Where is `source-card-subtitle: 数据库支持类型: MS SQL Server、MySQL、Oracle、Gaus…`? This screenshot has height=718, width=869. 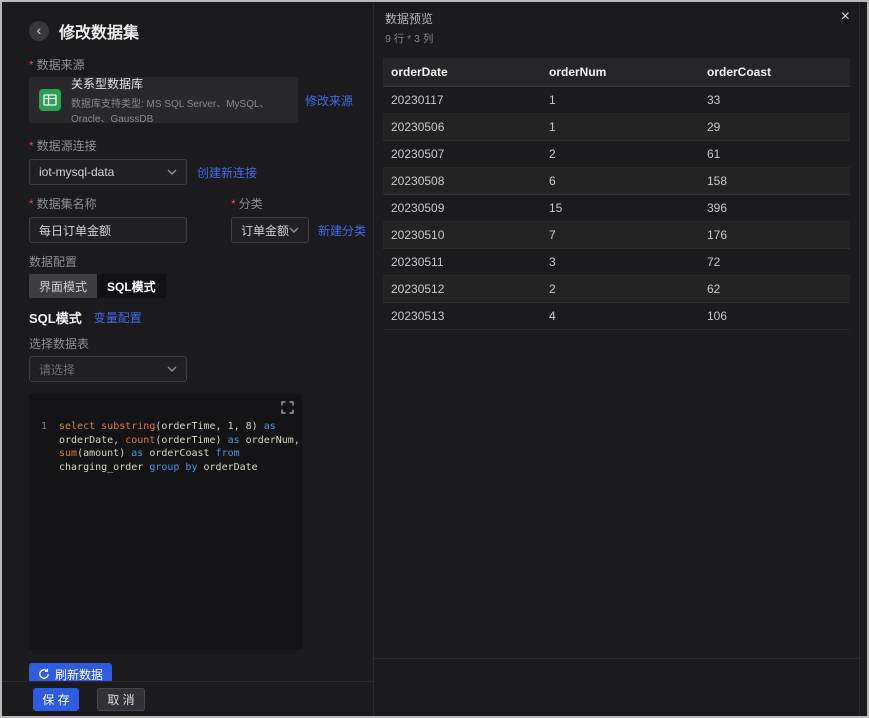 source-card-subtitle: 数据库支持类型: MS SQL Server、MySQL、Oracle、Gaus… is located at coordinates (170, 112).